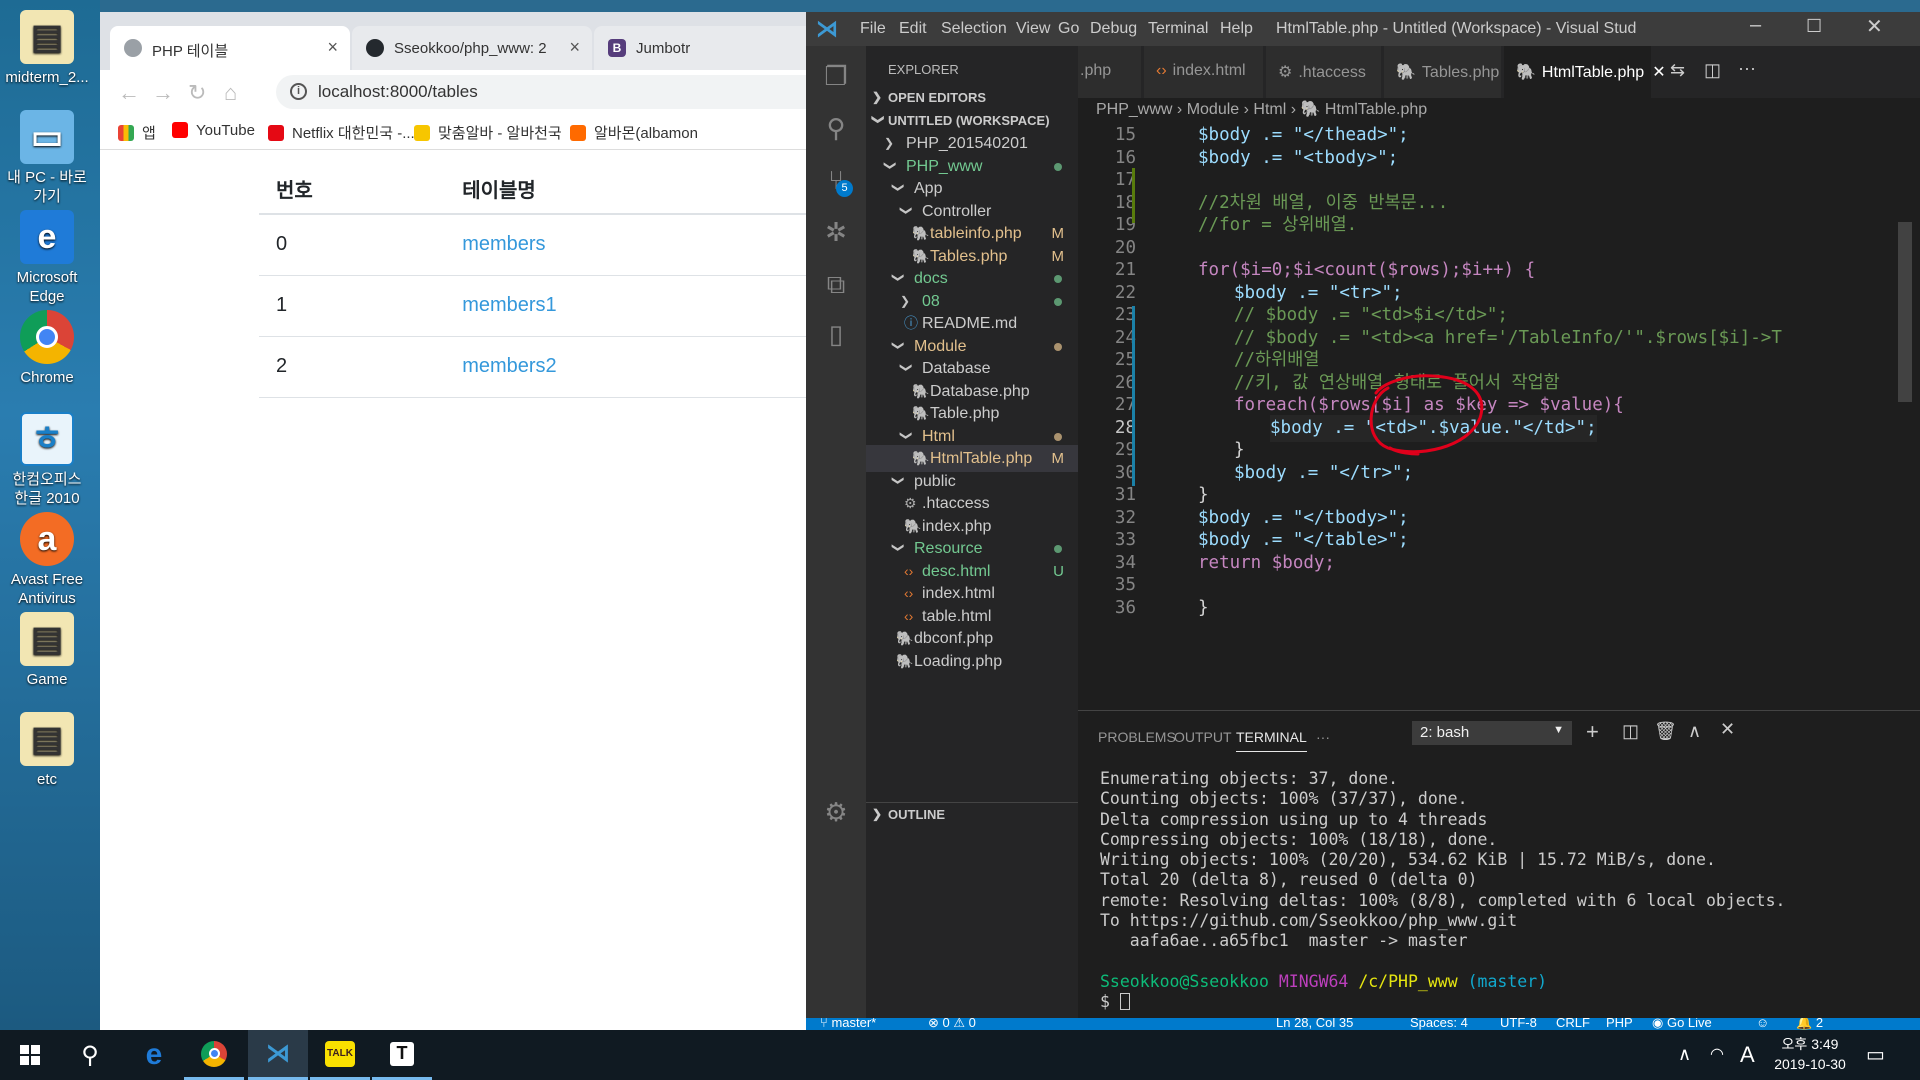 This screenshot has width=1920, height=1080. What do you see at coordinates (1492, 733) in the screenshot?
I see `terminal-select: 2: bash ▼` at bounding box center [1492, 733].